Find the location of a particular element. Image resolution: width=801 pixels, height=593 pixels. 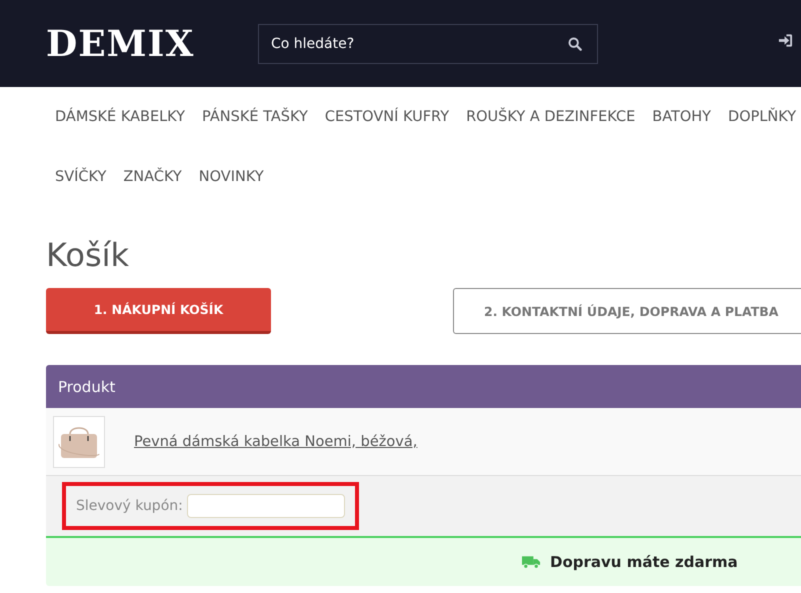

nav-link: BATOHY is located at coordinates (682, 136).